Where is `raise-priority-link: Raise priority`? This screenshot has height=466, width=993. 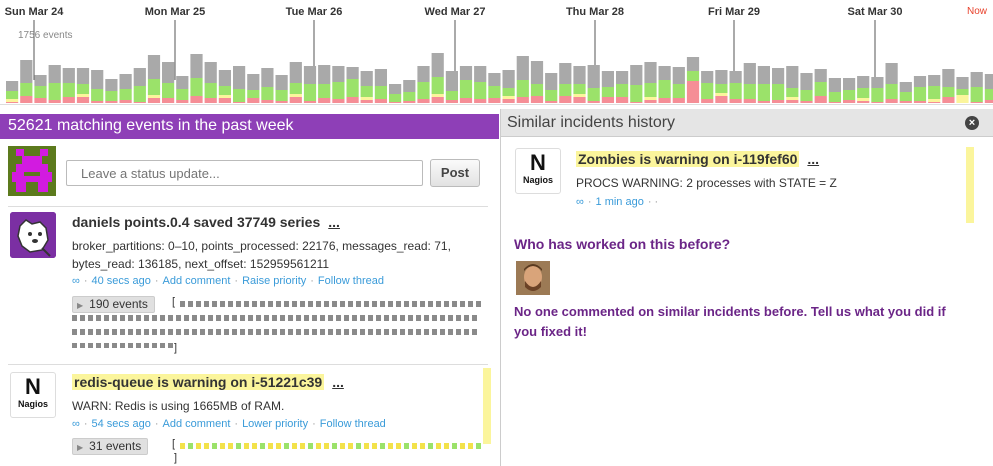
raise-priority-link: Raise priority is located at coordinates (274, 281).